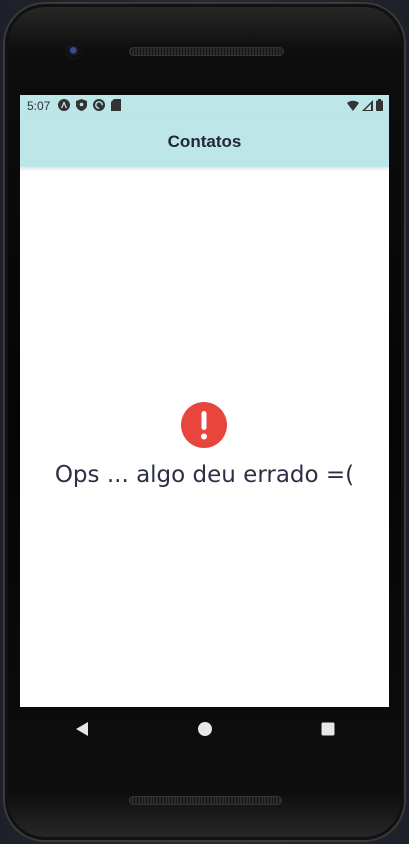  Describe the element at coordinates (204, 425) in the screenshot. I see `error-exclamation-icon` at that location.